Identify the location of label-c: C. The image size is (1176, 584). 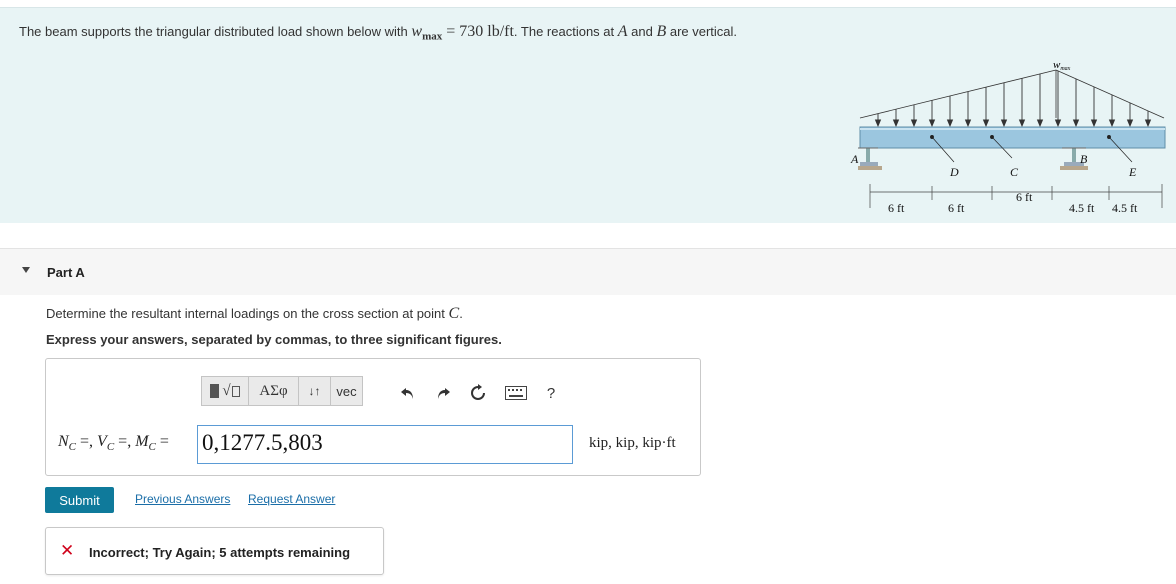
(1014, 172).